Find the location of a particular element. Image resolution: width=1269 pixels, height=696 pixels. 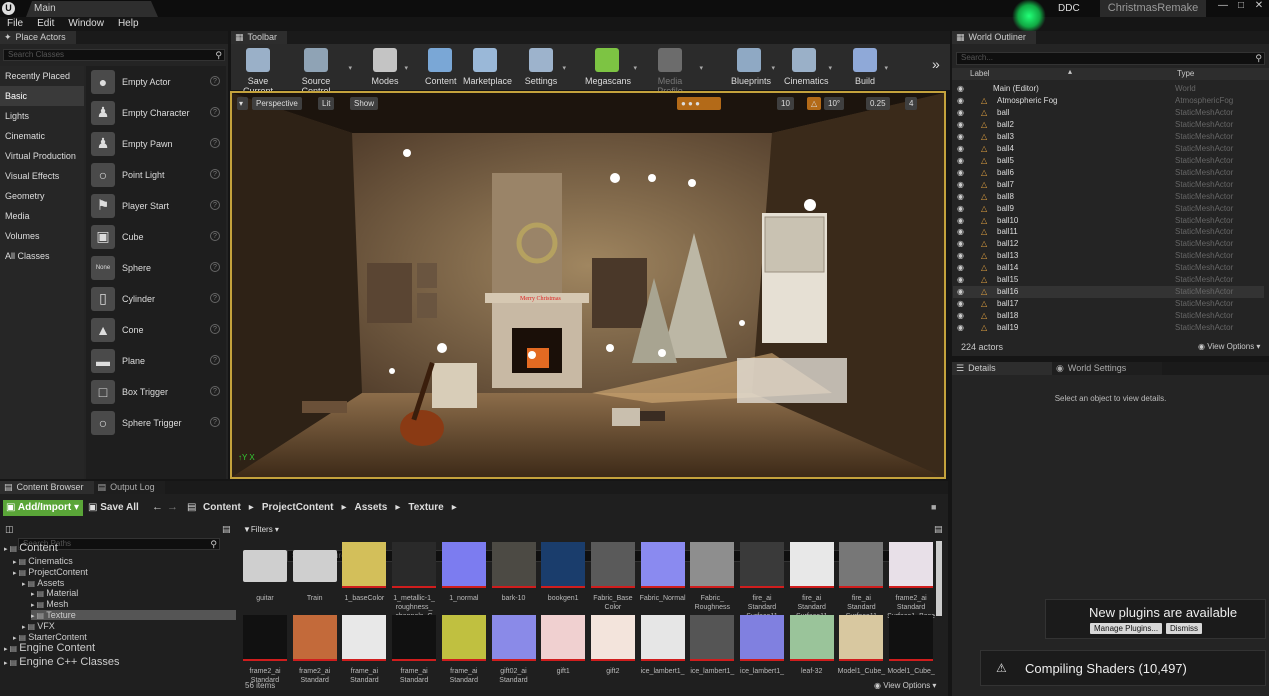

actor-item: □ Box Trigger? is located at coordinates (156, 391).